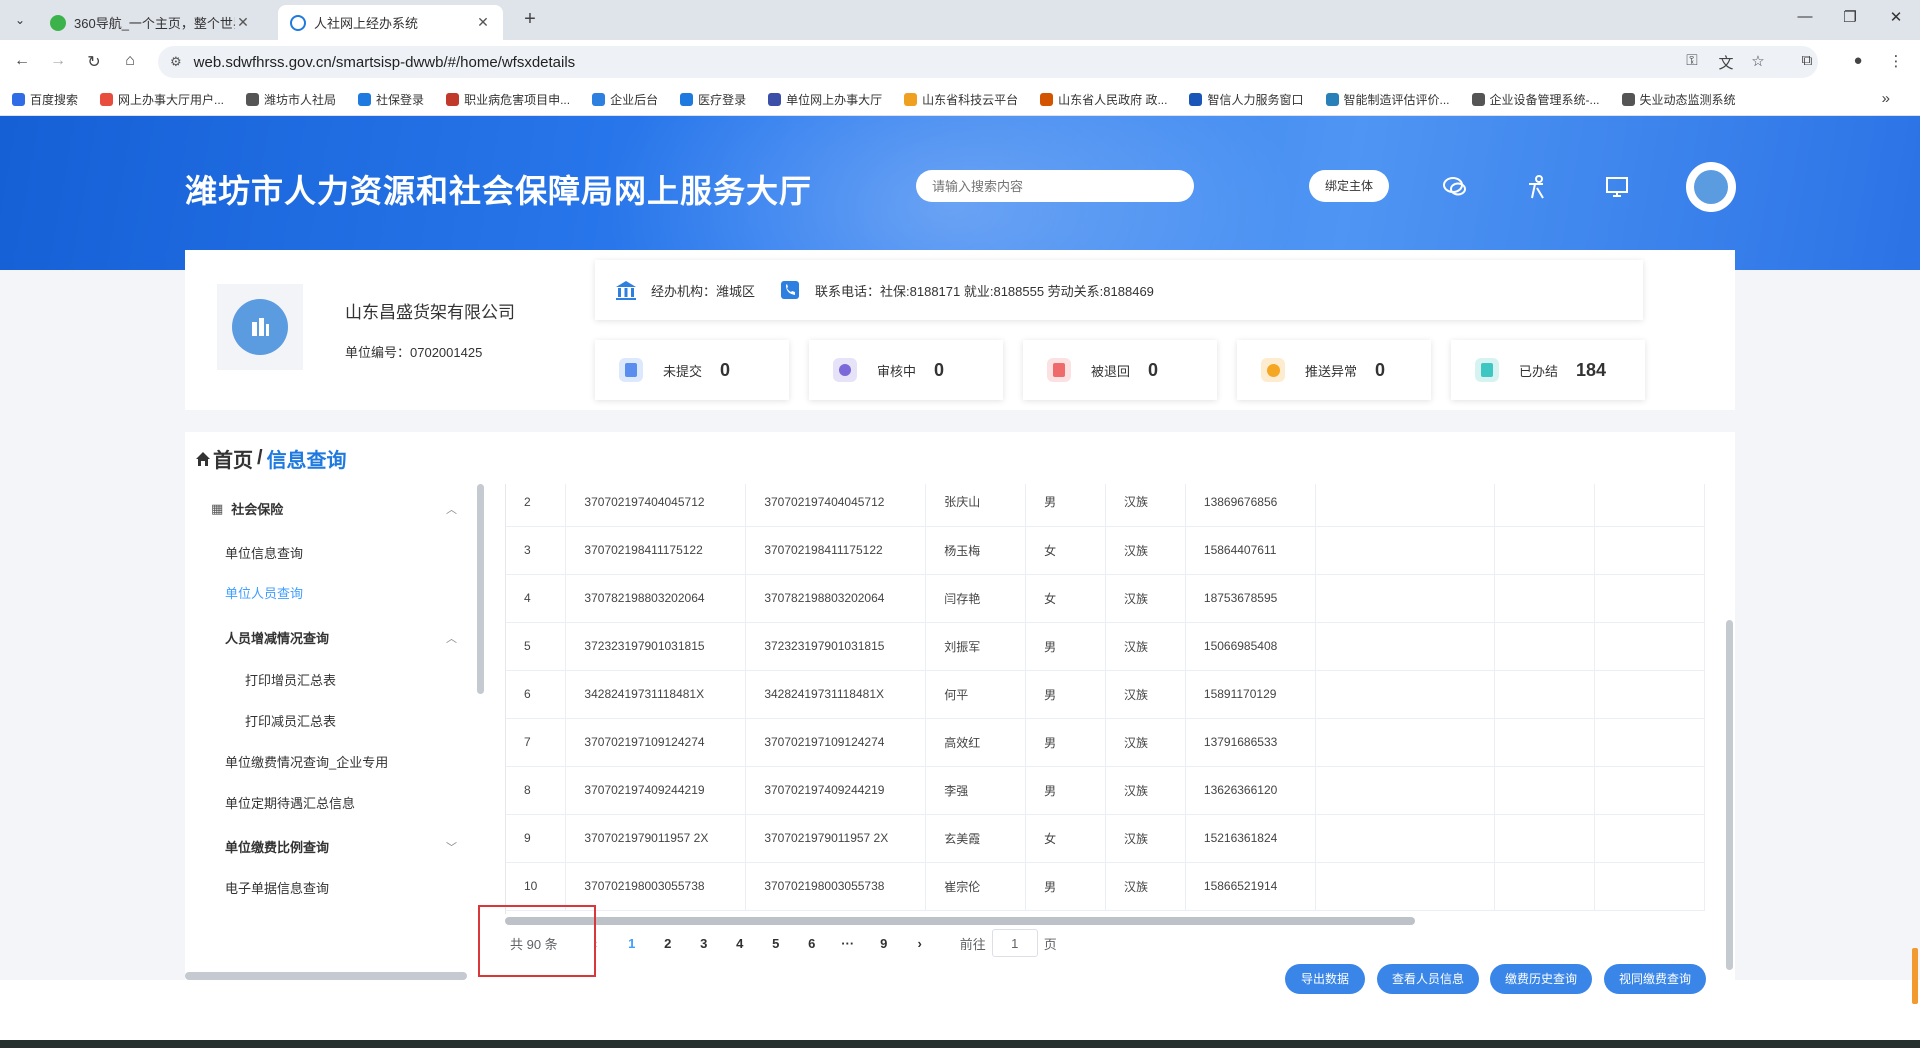 Image resolution: width=1920 pixels, height=1048 pixels. Describe the element at coordinates (1729, 795) in the screenshot. I see `table-vertical-scrollbar` at that location.